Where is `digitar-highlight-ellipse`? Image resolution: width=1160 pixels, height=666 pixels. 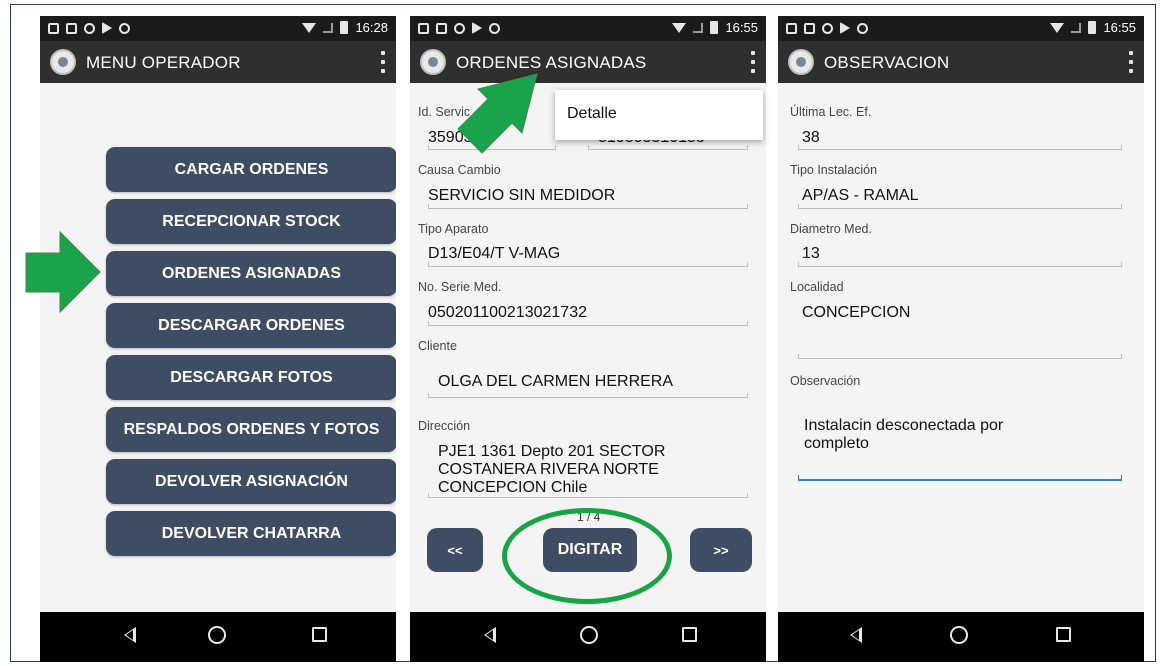
digitar-highlight-ellipse is located at coordinates (587, 556).